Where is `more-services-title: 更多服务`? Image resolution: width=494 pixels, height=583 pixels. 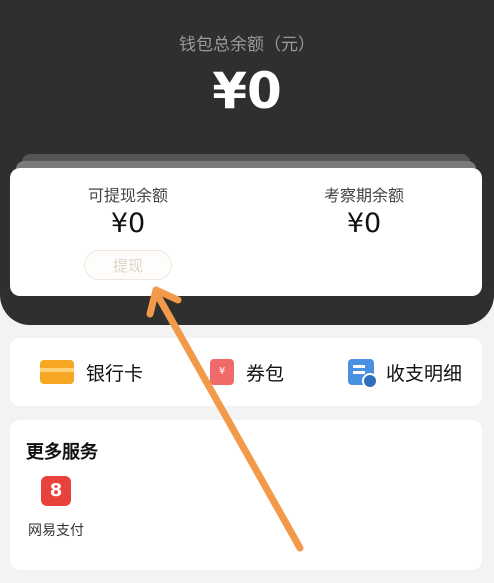
more-services-title: 更多服务 is located at coordinates (62, 452).